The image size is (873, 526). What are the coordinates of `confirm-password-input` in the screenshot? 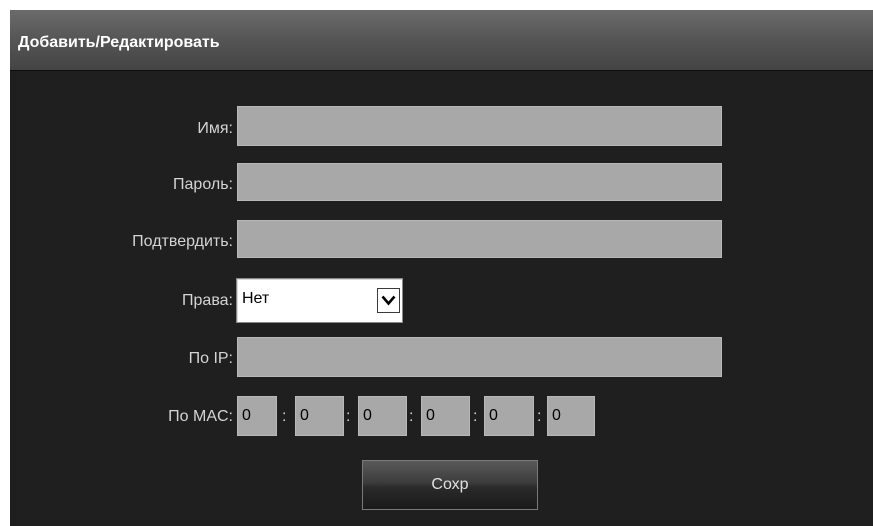 It's located at (479, 239).